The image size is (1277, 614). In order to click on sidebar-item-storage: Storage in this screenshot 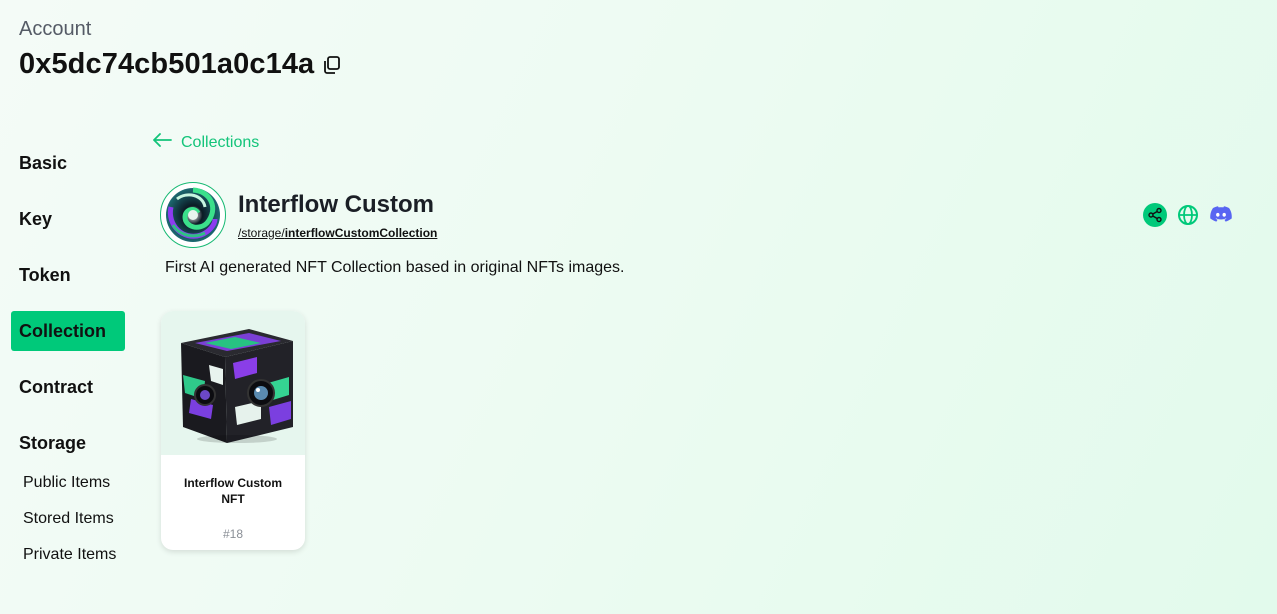, I will do `click(68, 443)`.